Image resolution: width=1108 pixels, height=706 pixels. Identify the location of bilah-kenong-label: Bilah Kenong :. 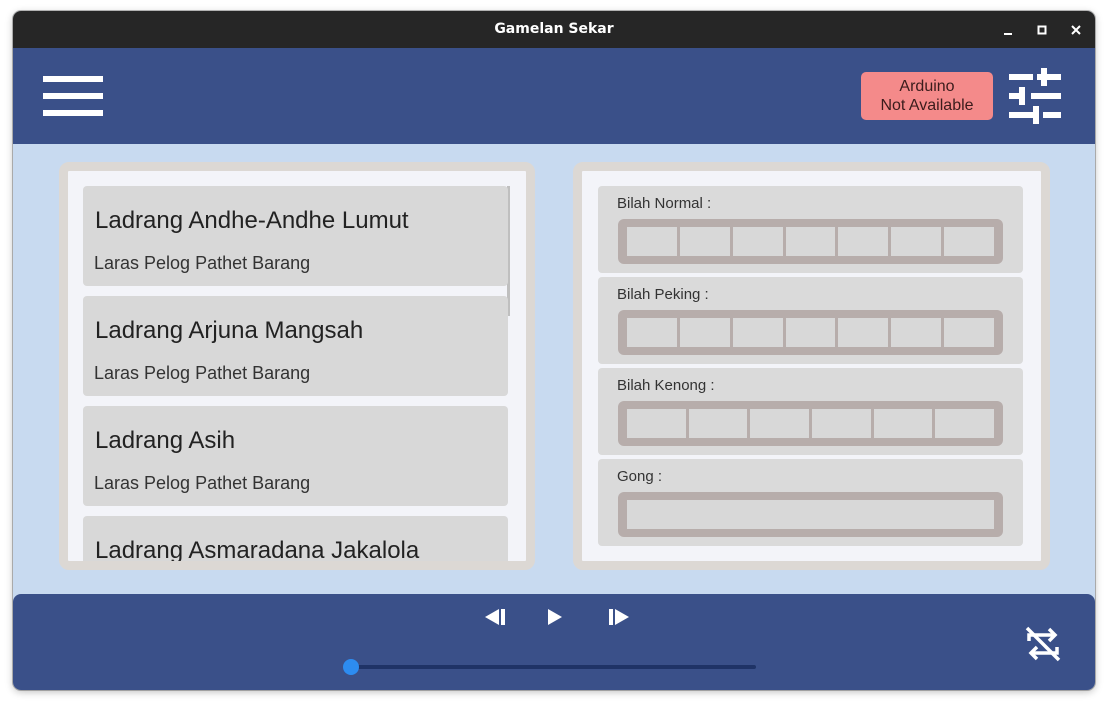
(666, 385).